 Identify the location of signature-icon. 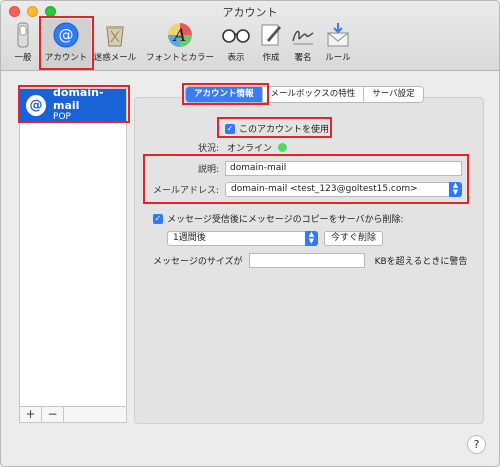
(303, 35).